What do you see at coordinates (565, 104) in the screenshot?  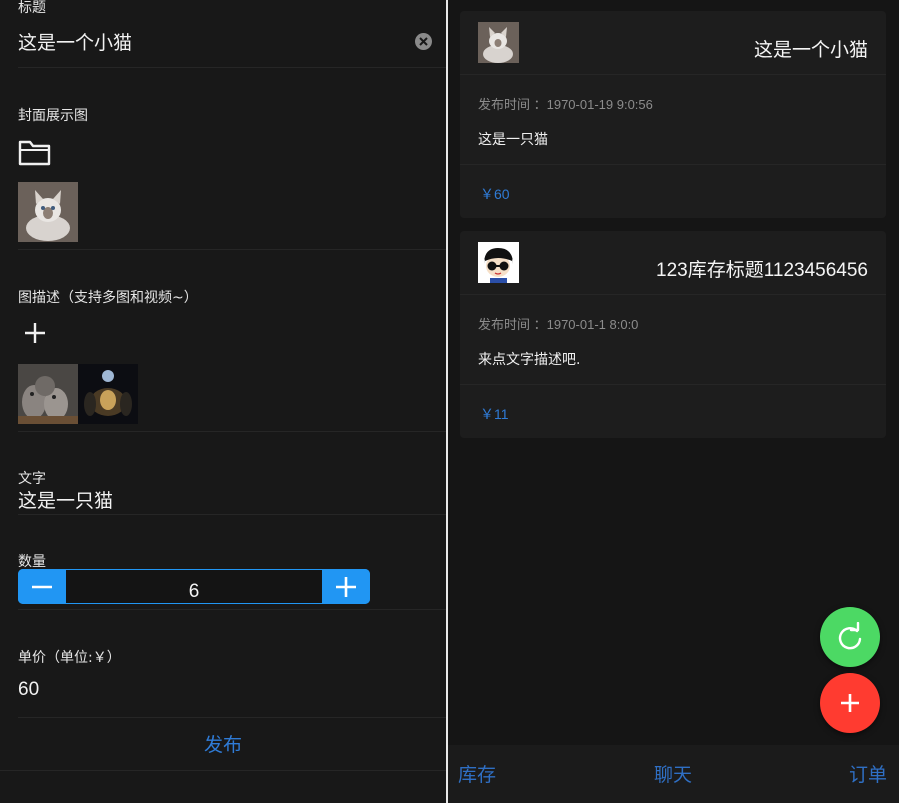 I see `card-time: 发布时间 ：1970-01-19 9:0:56` at bounding box center [565, 104].